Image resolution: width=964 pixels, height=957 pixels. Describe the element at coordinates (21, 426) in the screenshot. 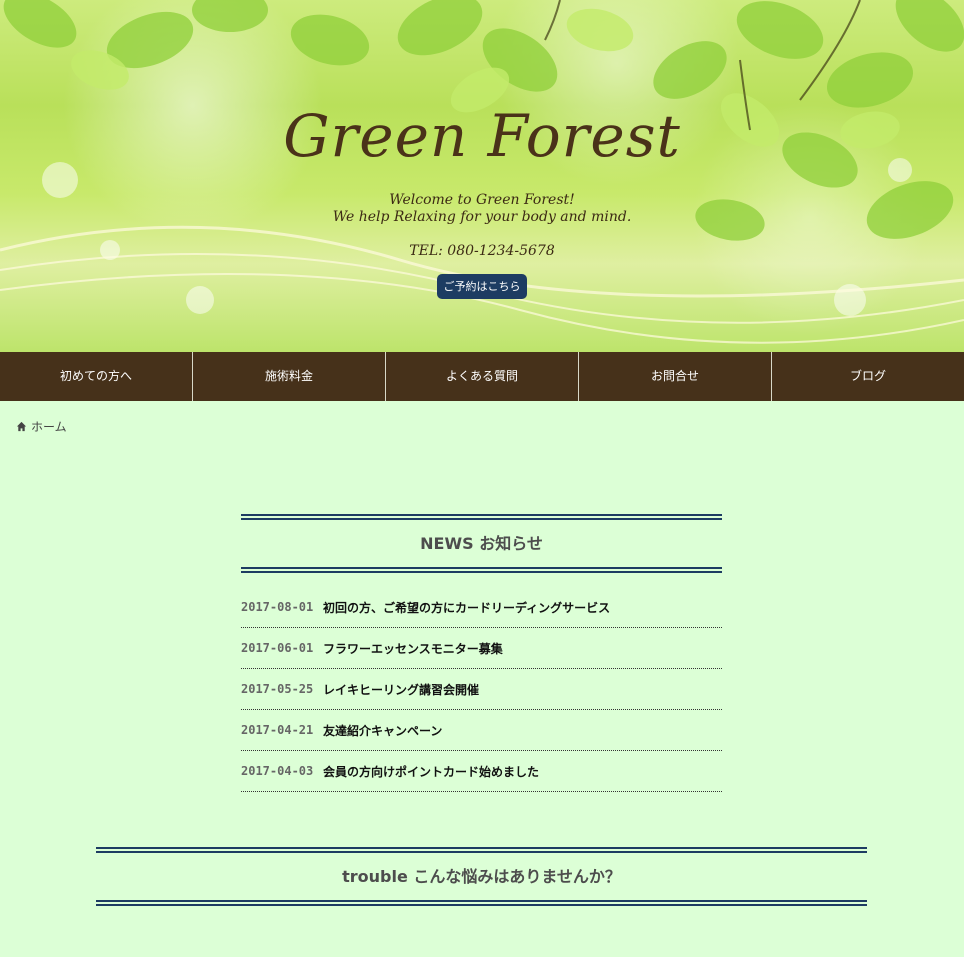

I see `home-icon` at that location.